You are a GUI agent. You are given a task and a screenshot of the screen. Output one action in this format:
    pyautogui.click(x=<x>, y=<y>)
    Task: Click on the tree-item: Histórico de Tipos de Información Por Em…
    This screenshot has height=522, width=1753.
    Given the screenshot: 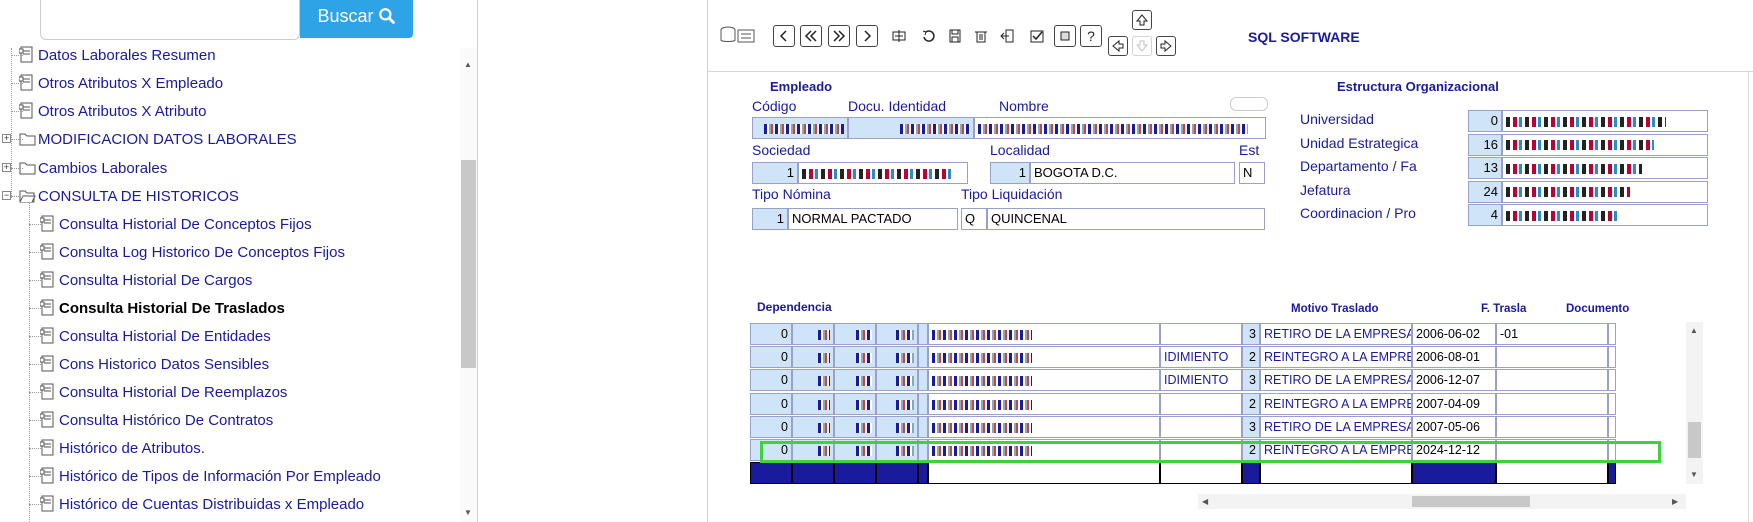 What is the action you would take?
    pyautogui.click(x=210, y=476)
    